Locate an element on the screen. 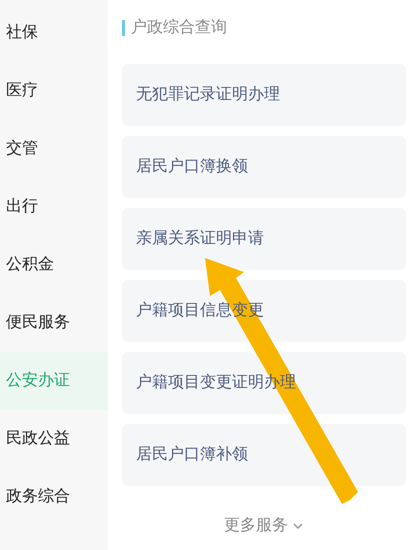  sidebar-item: 政务综合 is located at coordinates (54, 497).